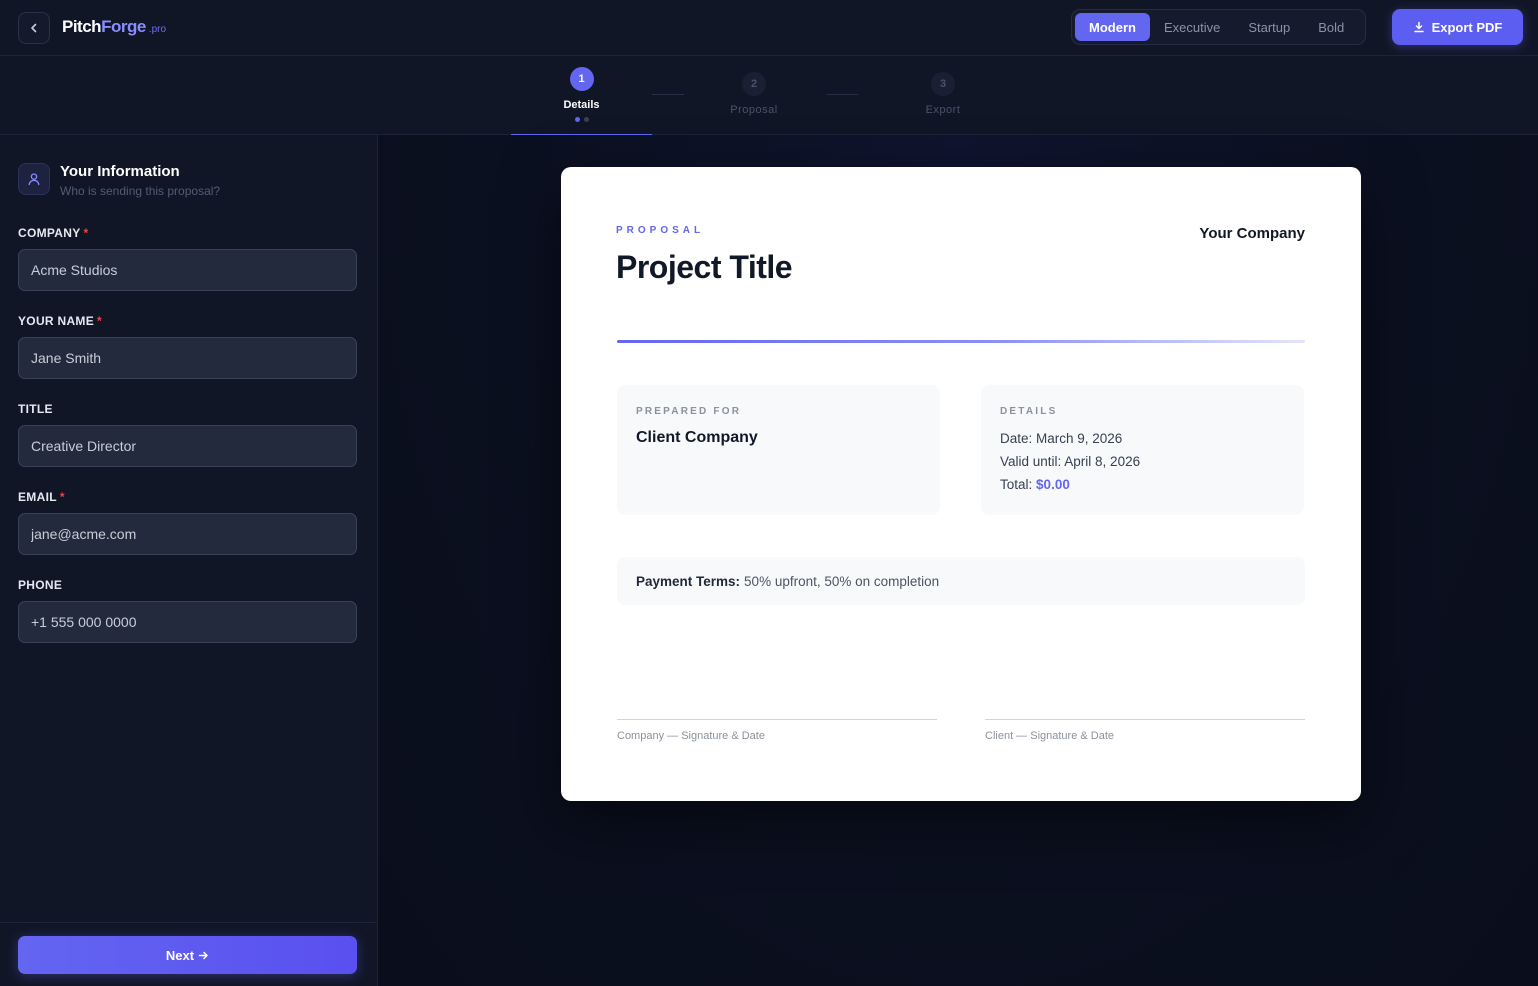 The image size is (1538, 986). What do you see at coordinates (180, 955) in the screenshot?
I see `next-label: Next` at bounding box center [180, 955].